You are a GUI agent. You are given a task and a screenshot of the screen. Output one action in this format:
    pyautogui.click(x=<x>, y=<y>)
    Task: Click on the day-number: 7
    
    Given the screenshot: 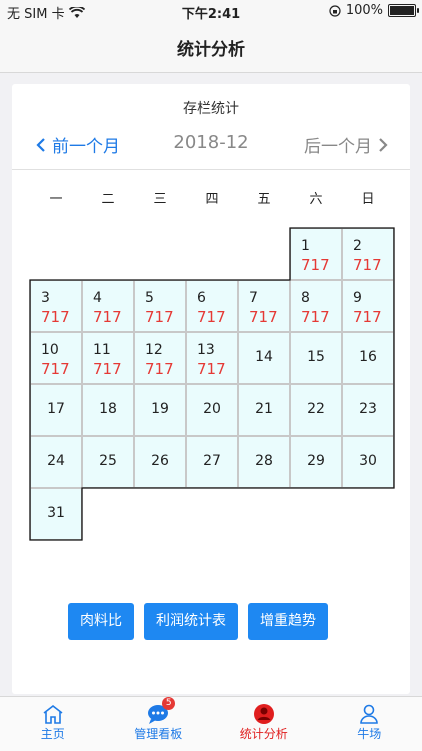 What is the action you would take?
    pyautogui.click(x=253, y=298)
    